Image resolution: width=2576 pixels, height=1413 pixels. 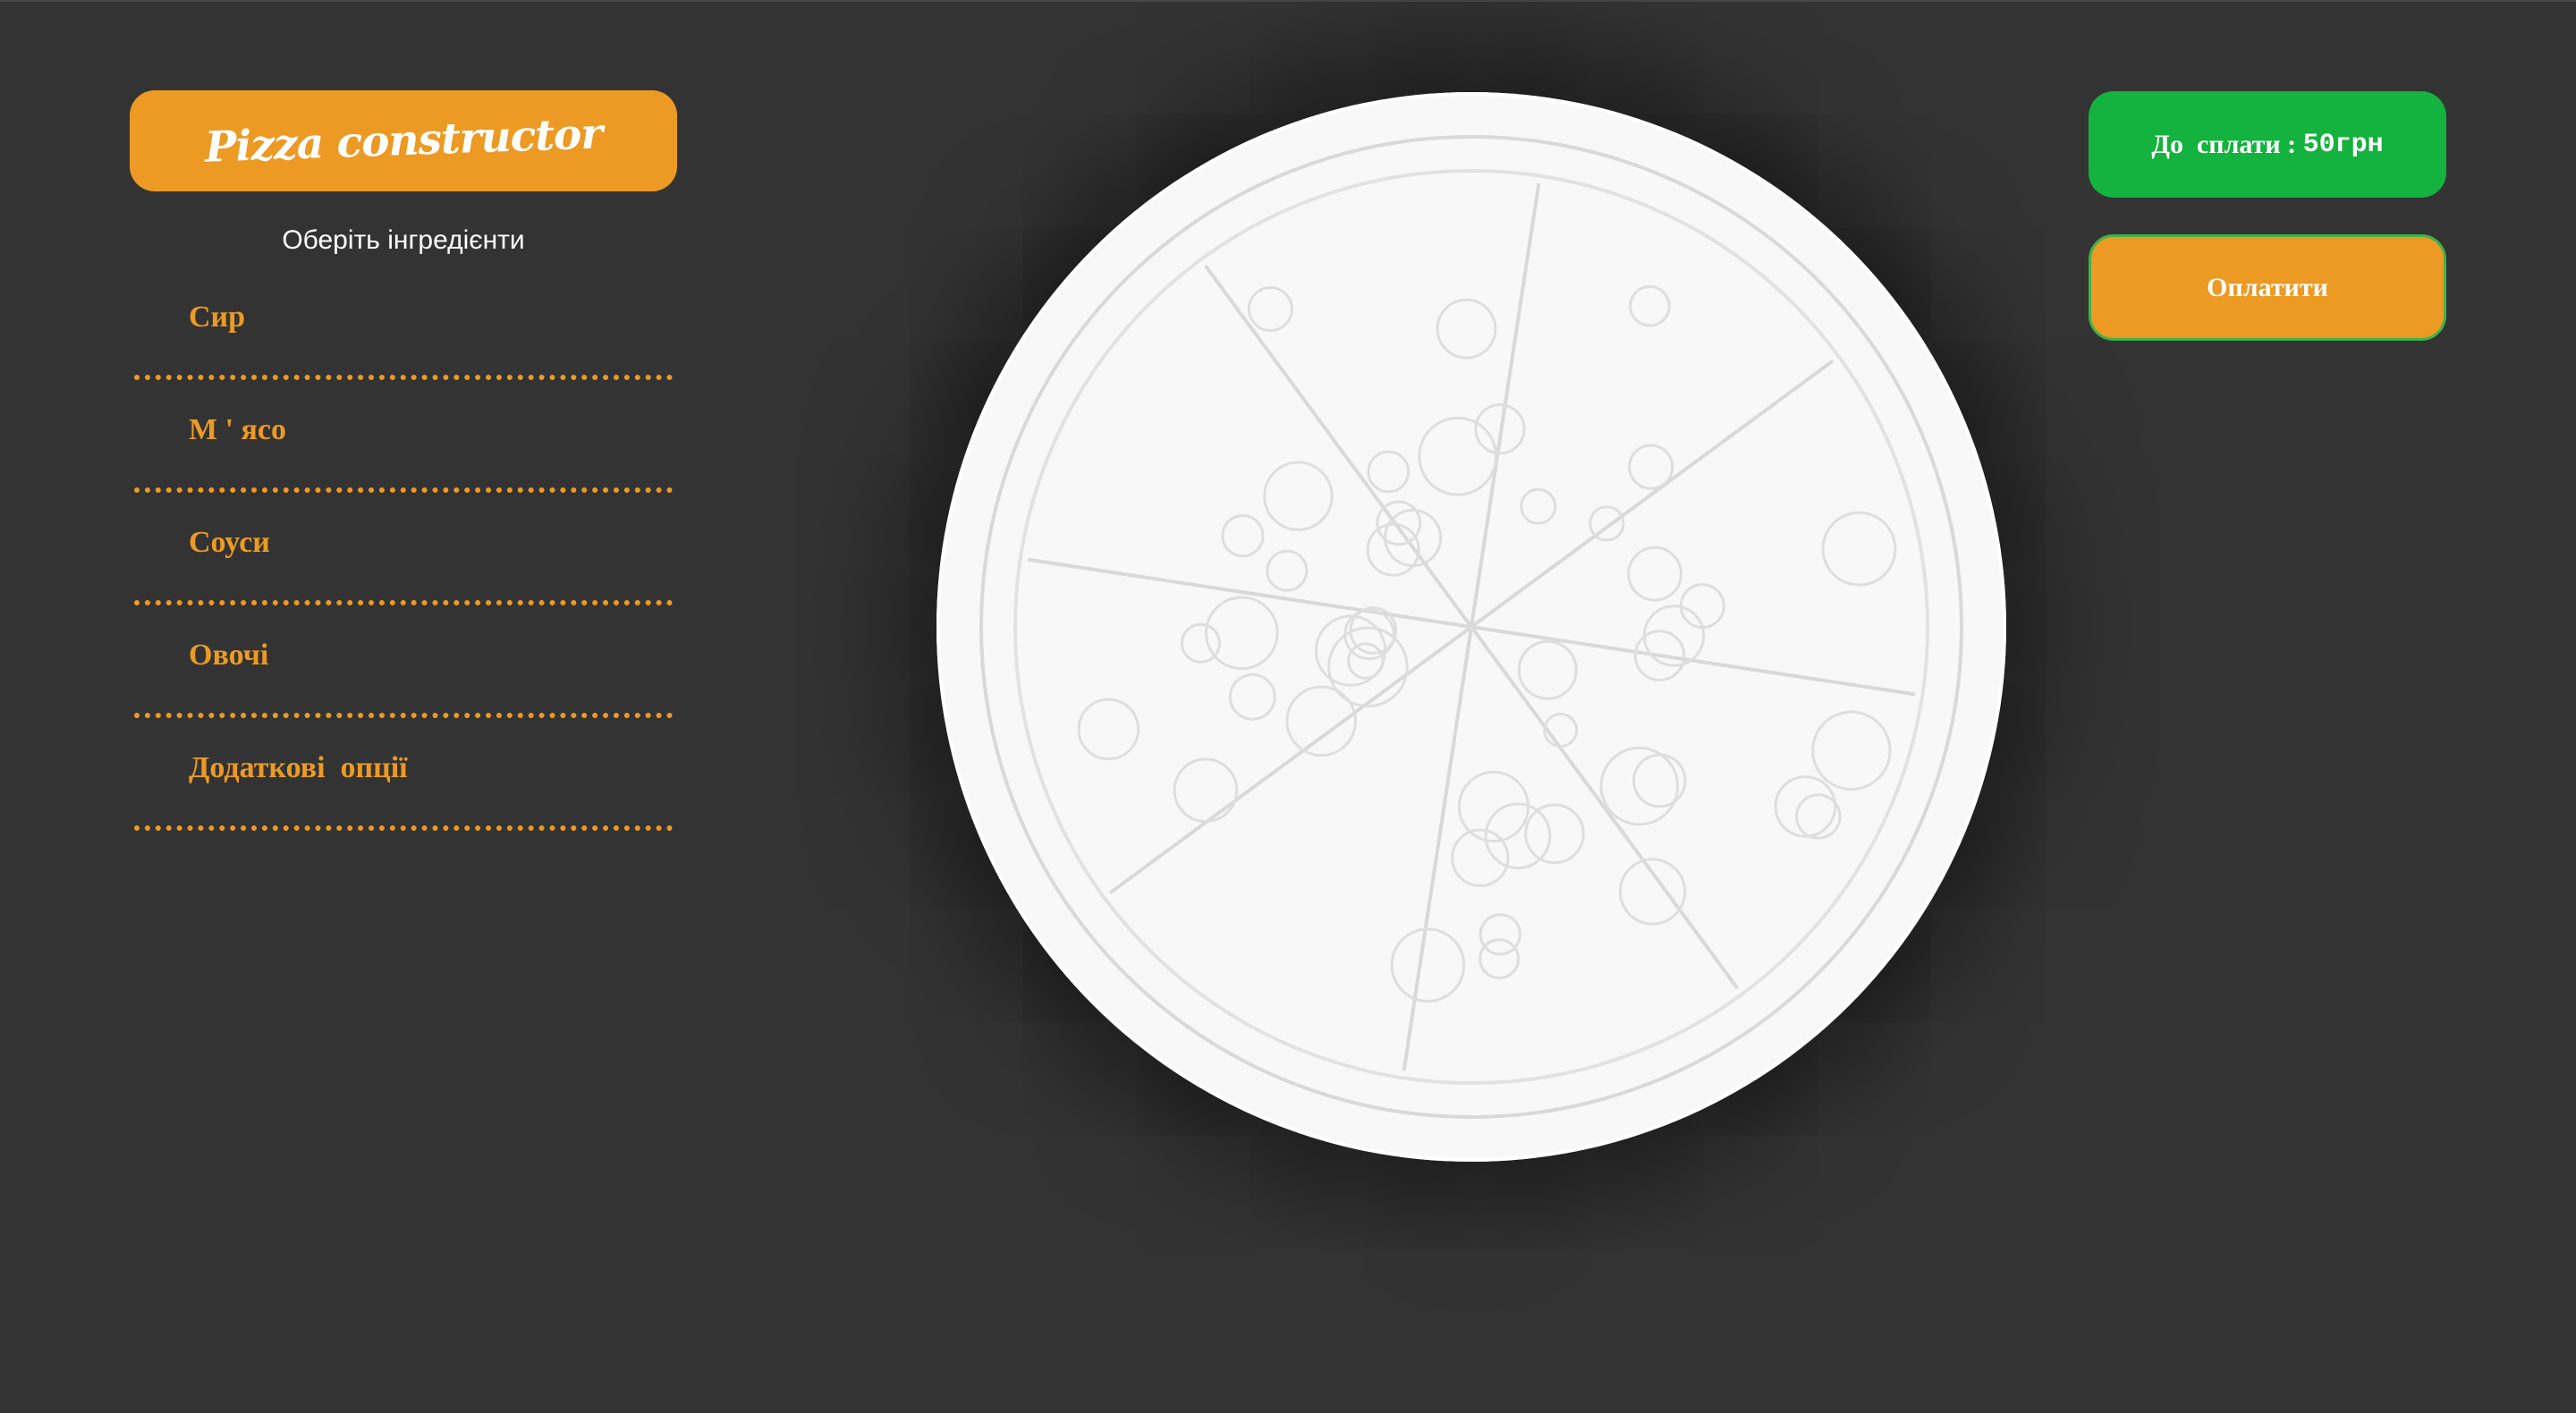 I want to click on app-title-banner: Pizza constructor, so click(x=403, y=140).